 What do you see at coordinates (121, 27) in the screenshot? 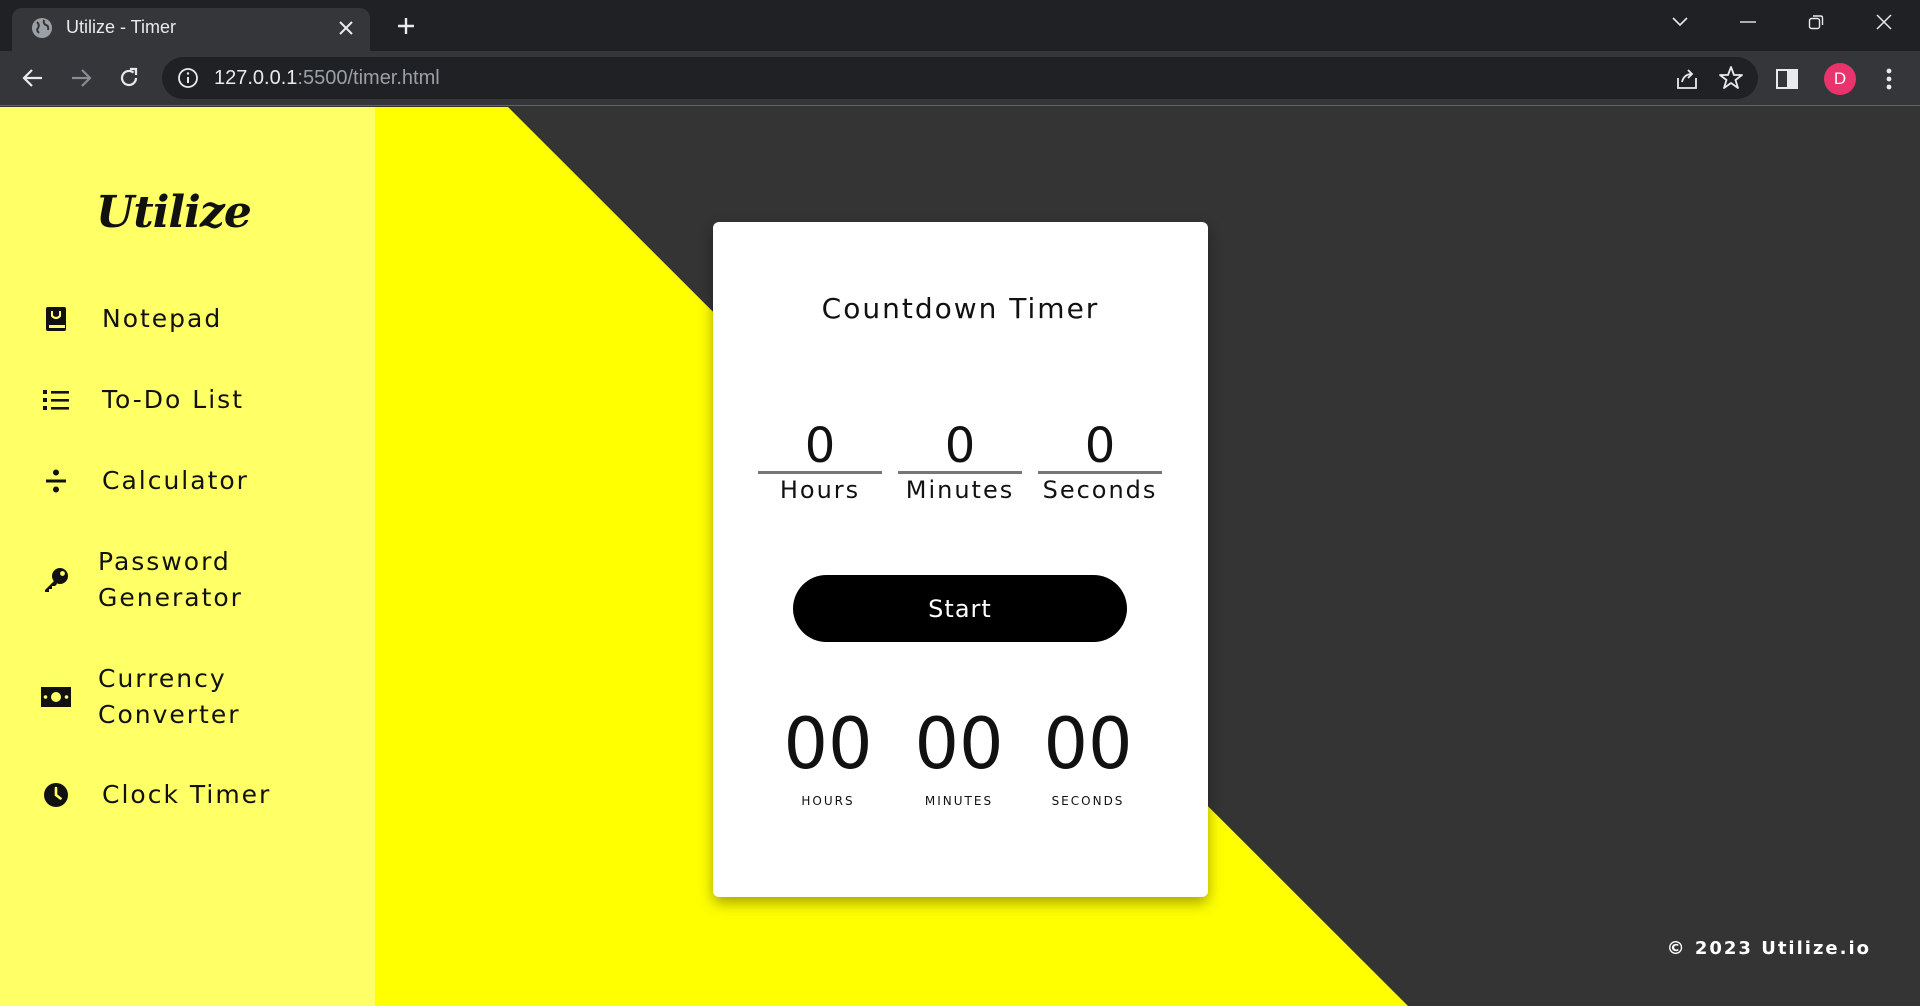
I see `tab-title: Utilize - Timer` at bounding box center [121, 27].